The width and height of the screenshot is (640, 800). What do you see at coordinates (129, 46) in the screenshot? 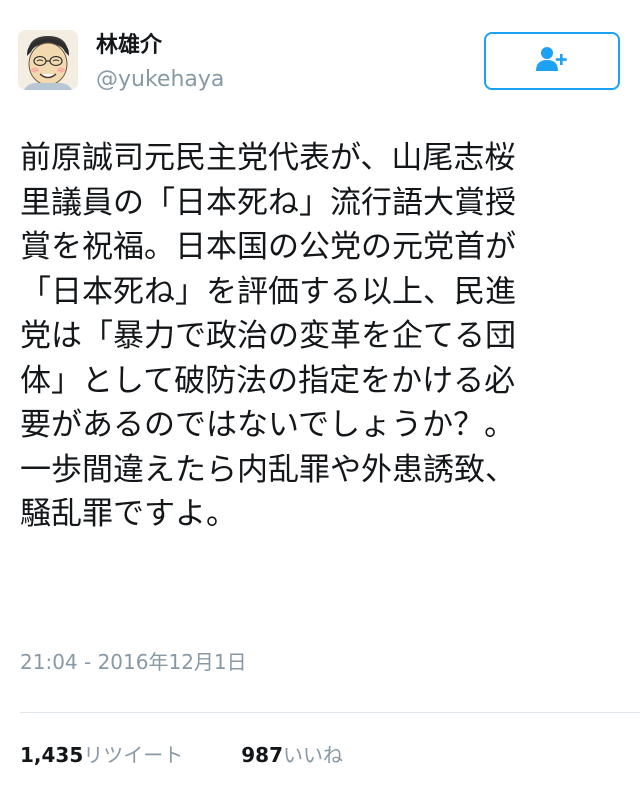
I see `display-name: 林雄介` at bounding box center [129, 46].